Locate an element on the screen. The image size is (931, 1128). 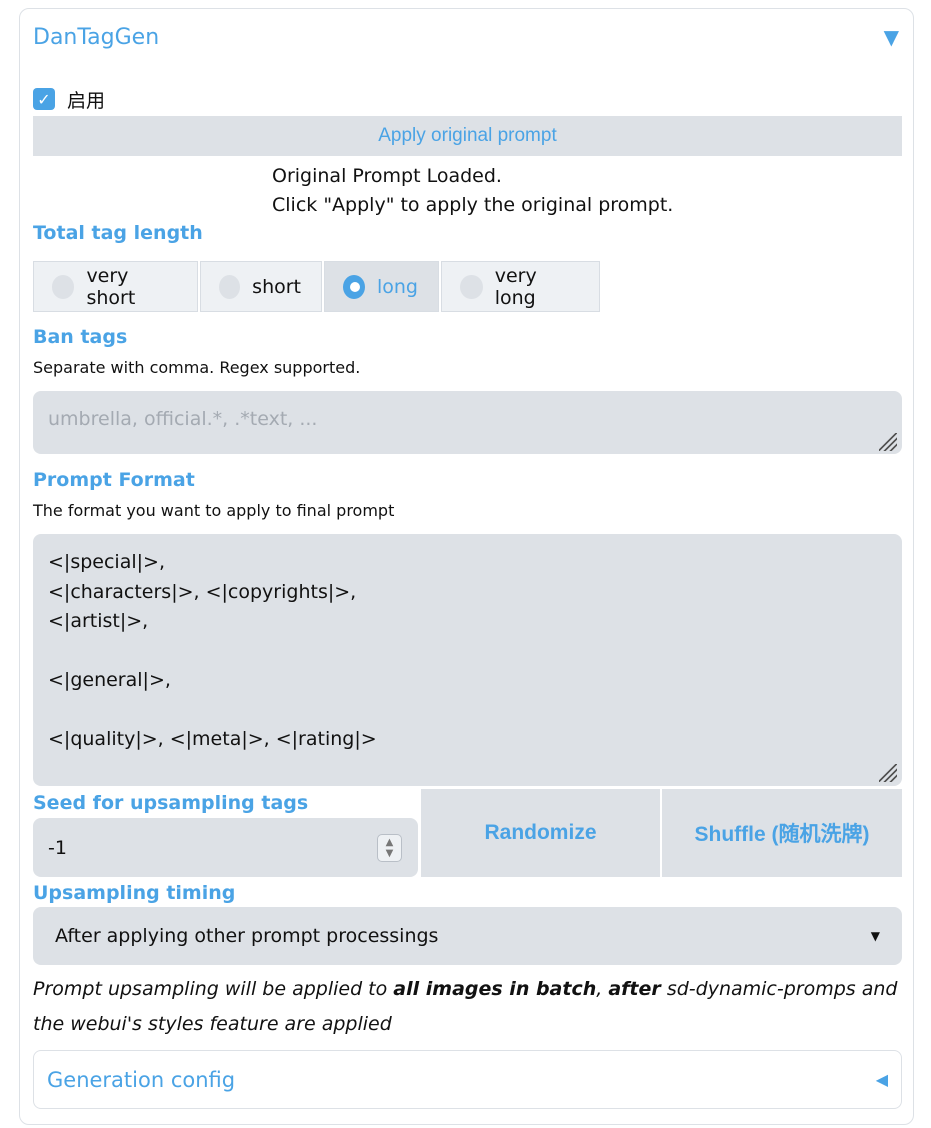
collapse-triangle-icon: ▼ is located at coordinates (891, 37).